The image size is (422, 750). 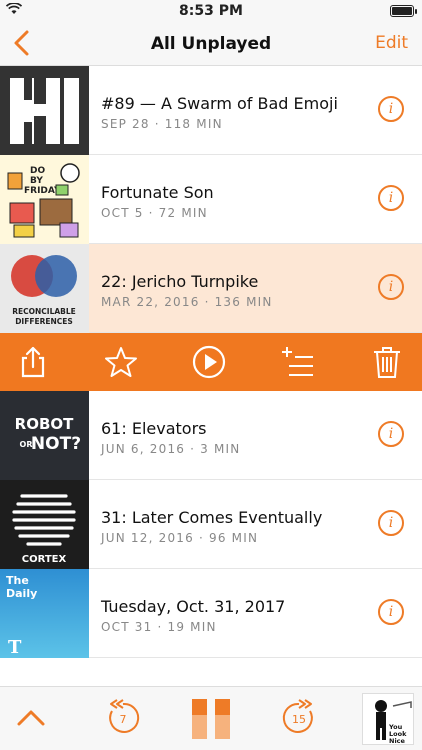 What do you see at coordinates (21, 593) in the screenshot?
I see `svg-text: Daily` at bounding box center [21, 593].